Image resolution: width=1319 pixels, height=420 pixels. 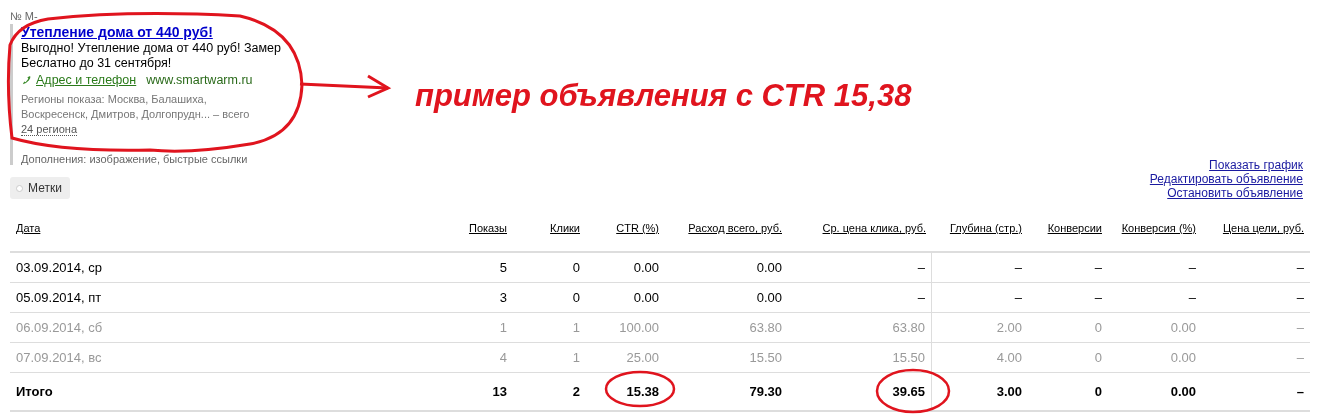 I want to click on action-link: Редактировать объявление, so click(x=1226, y=179).